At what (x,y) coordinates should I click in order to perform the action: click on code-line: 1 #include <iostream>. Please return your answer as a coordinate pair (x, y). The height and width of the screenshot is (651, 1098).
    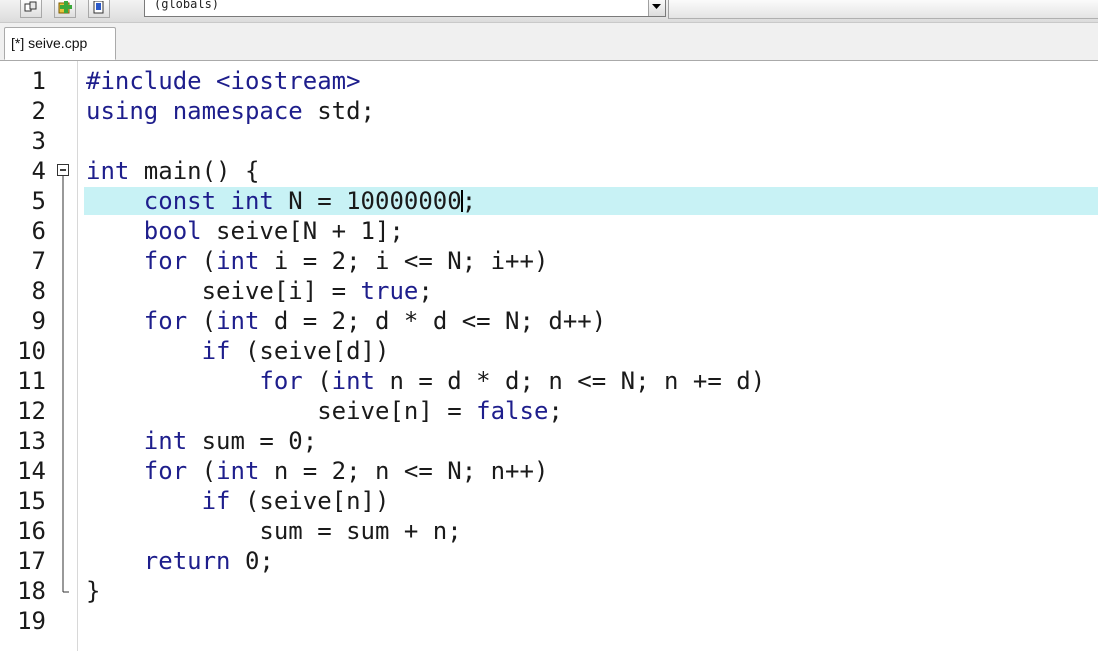
    Looking at the image, I should click on (549, 81).